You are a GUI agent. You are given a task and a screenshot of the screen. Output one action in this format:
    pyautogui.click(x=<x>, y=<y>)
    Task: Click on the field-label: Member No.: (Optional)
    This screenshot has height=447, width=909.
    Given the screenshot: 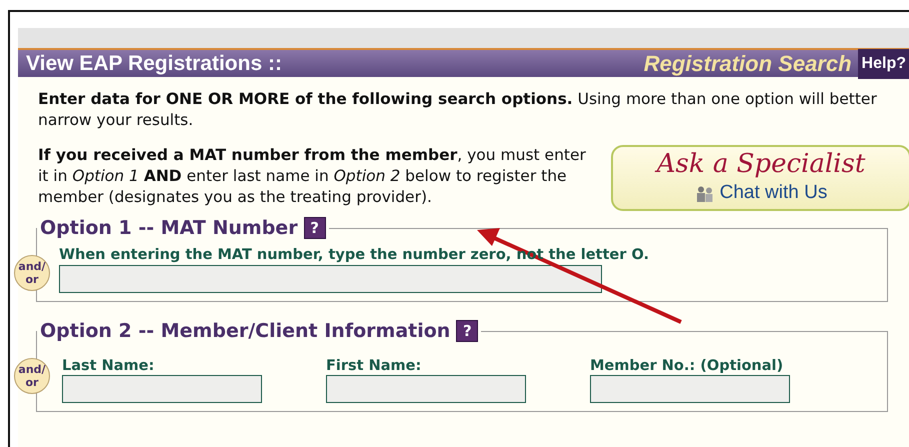 What is the action you would take?
    pyautogui.click(x=687, y=366)
    